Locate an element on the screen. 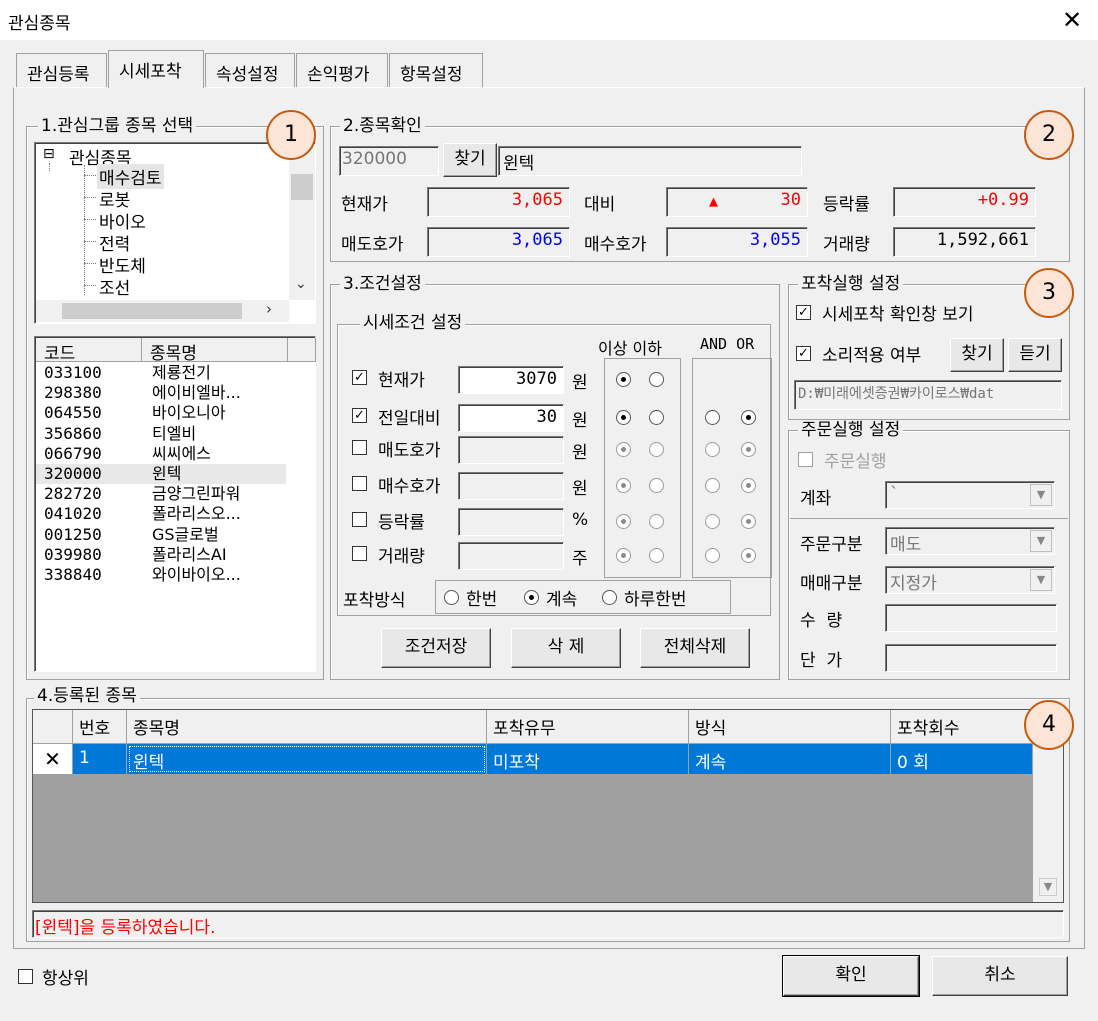 The width and height of the screenshot is (1098, 1021). order-exec-checkbox is located at coordinates (805, 459).